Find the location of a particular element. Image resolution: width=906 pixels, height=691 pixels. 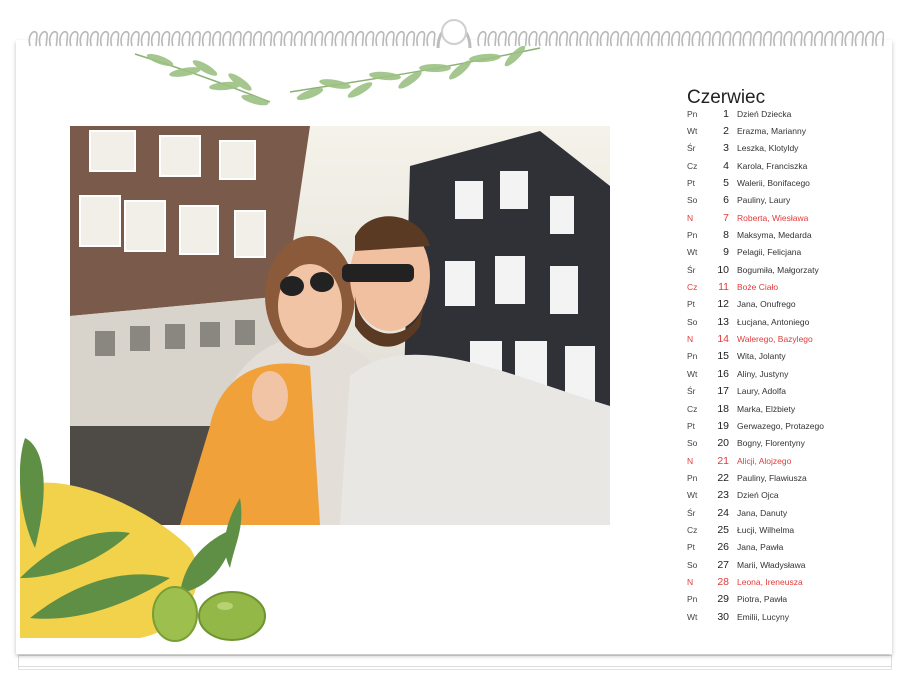

day-number: 24 is located at coordinates (723, 512).